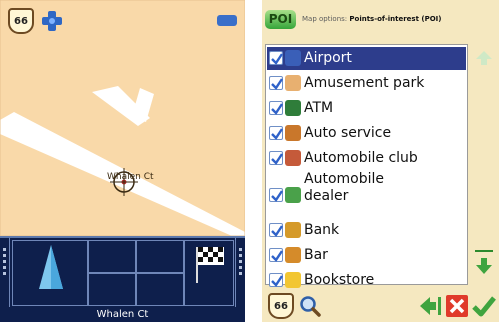 This screenshot has height=322, width=499. I want to click on list-scrollbar, so click(484, 164).